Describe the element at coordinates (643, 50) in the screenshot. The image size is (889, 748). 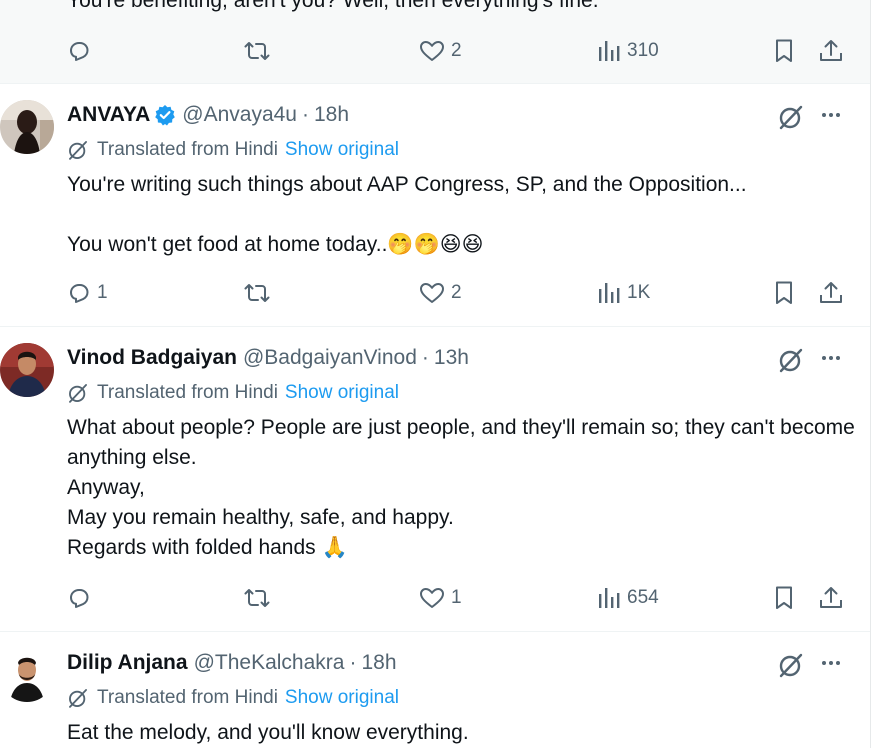
I see `views-count: 310` at that location.